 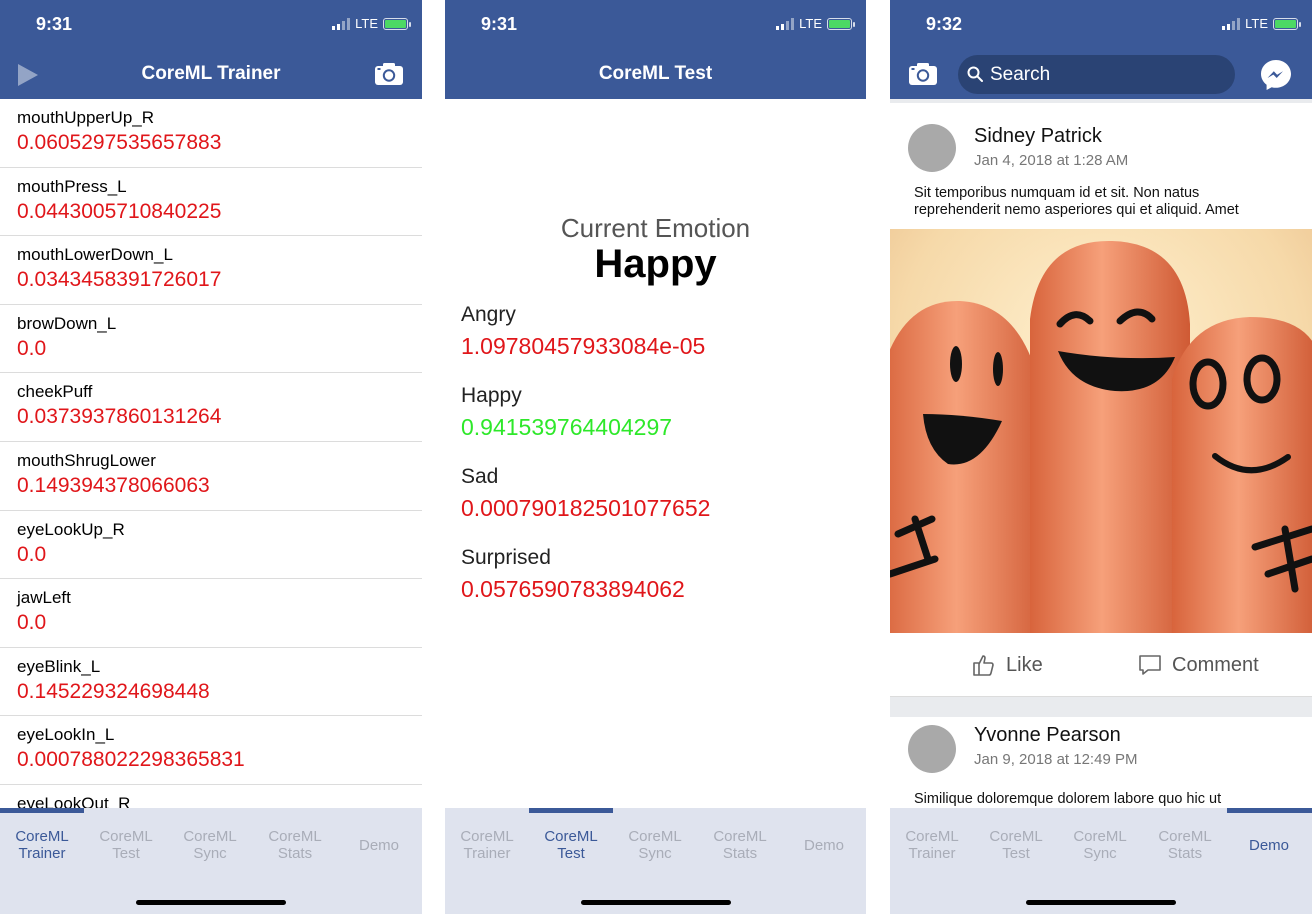 What do you see at coordinates (371, 23) in the screenshot?
I see `status-indicators: LTE` at bounding box center [371, 23].